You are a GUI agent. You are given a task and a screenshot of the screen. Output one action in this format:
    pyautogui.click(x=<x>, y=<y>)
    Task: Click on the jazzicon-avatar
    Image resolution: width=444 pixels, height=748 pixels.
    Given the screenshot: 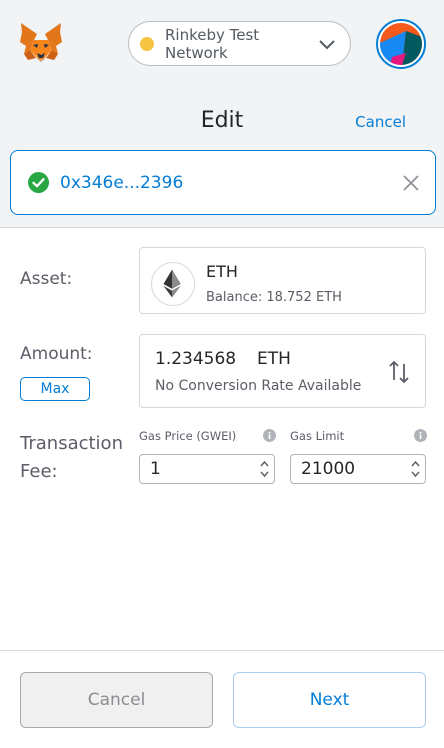 What is the action you would take?
    pyautogui.click(x=401, y=44)
    